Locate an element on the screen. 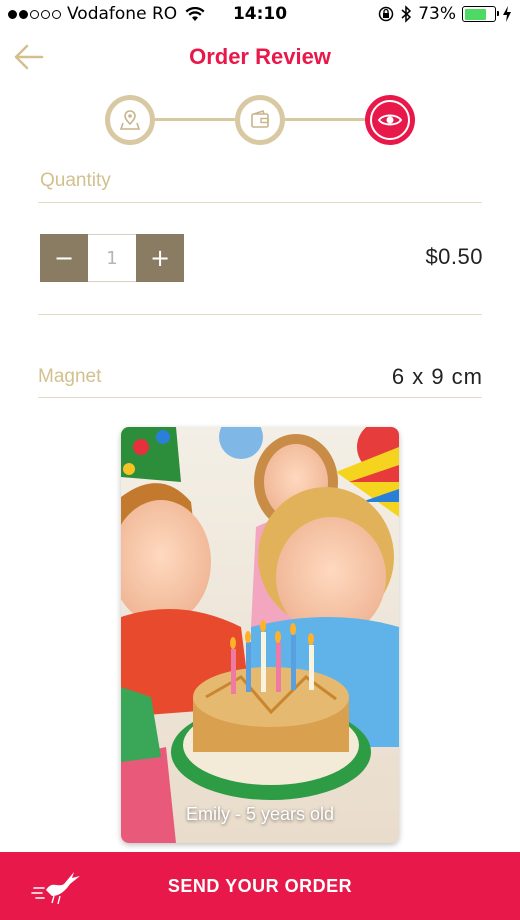 The height and width of the screenshot is (920, 520). send-order-label: SEND YOUR ORDER is located at coordinates (260, 885).